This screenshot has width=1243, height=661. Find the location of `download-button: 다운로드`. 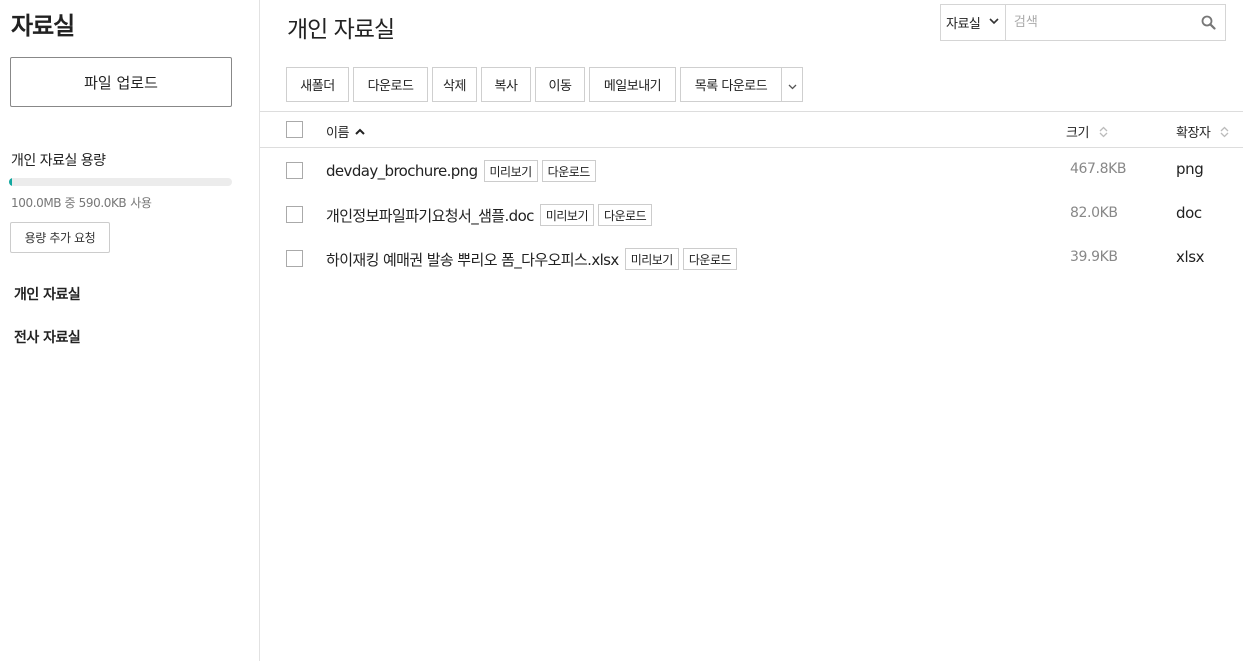

download-button: 다운로드 is located at coordinates (390, 84).